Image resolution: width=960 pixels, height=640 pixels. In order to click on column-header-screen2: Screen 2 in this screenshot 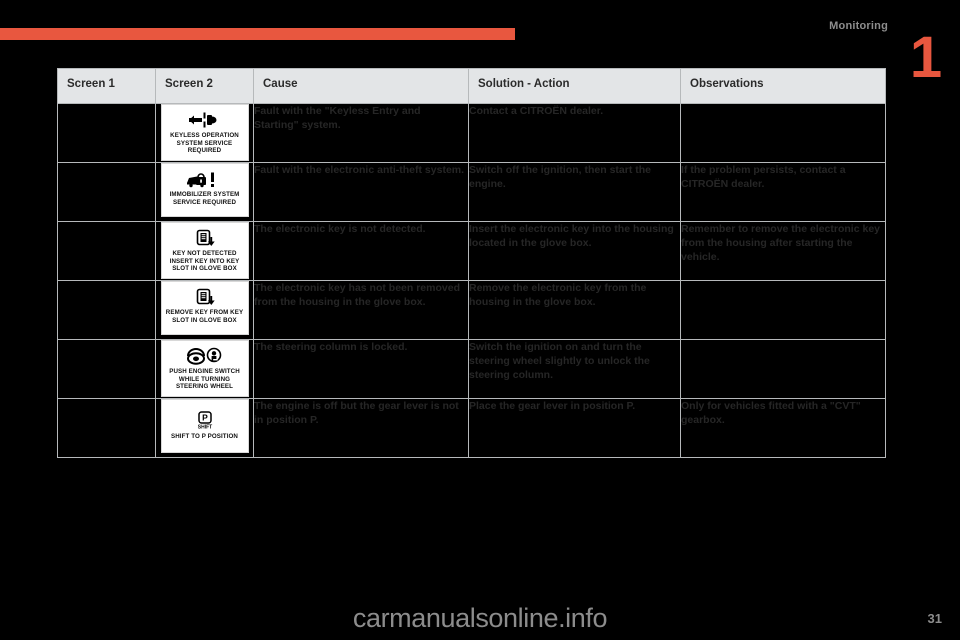, I will do `click(204, 86)`.